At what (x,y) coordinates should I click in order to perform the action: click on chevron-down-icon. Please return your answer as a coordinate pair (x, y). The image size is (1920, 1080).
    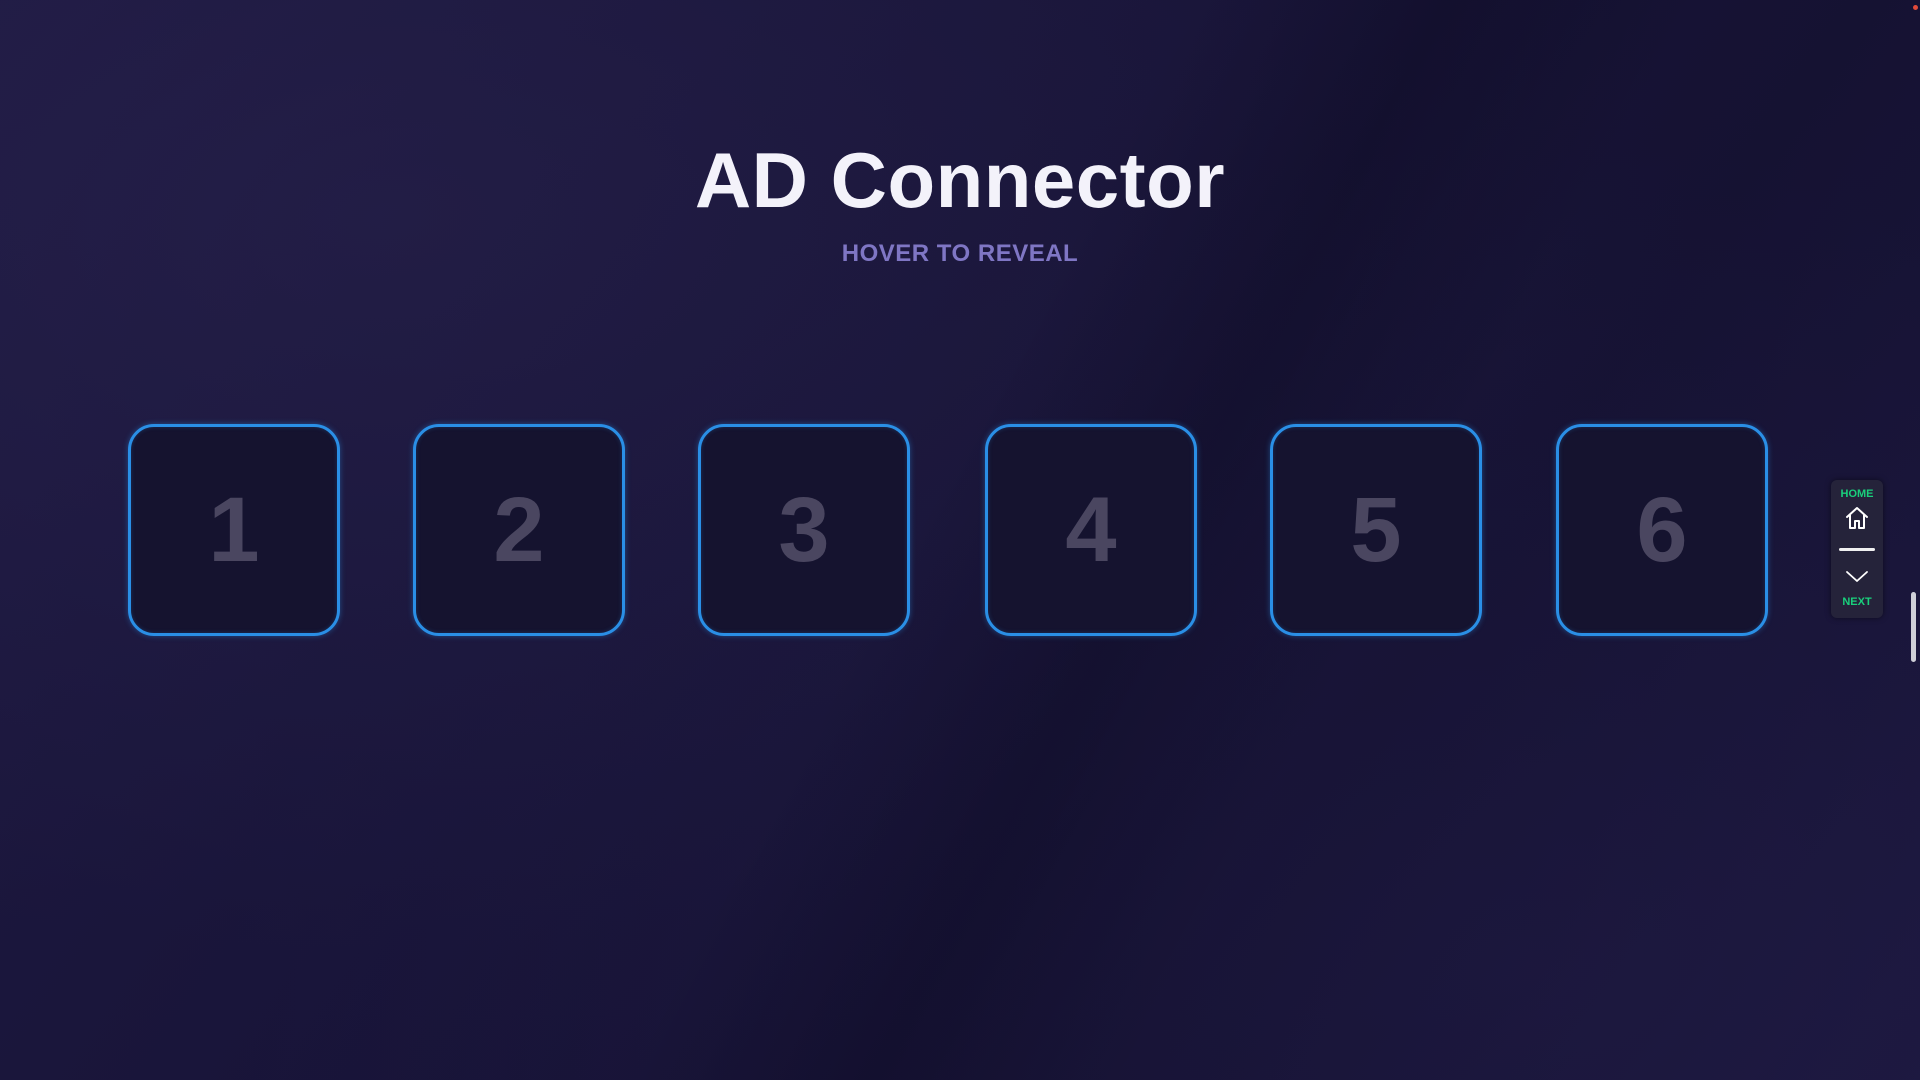
    Looking at the image, I should click on (1857, 576).